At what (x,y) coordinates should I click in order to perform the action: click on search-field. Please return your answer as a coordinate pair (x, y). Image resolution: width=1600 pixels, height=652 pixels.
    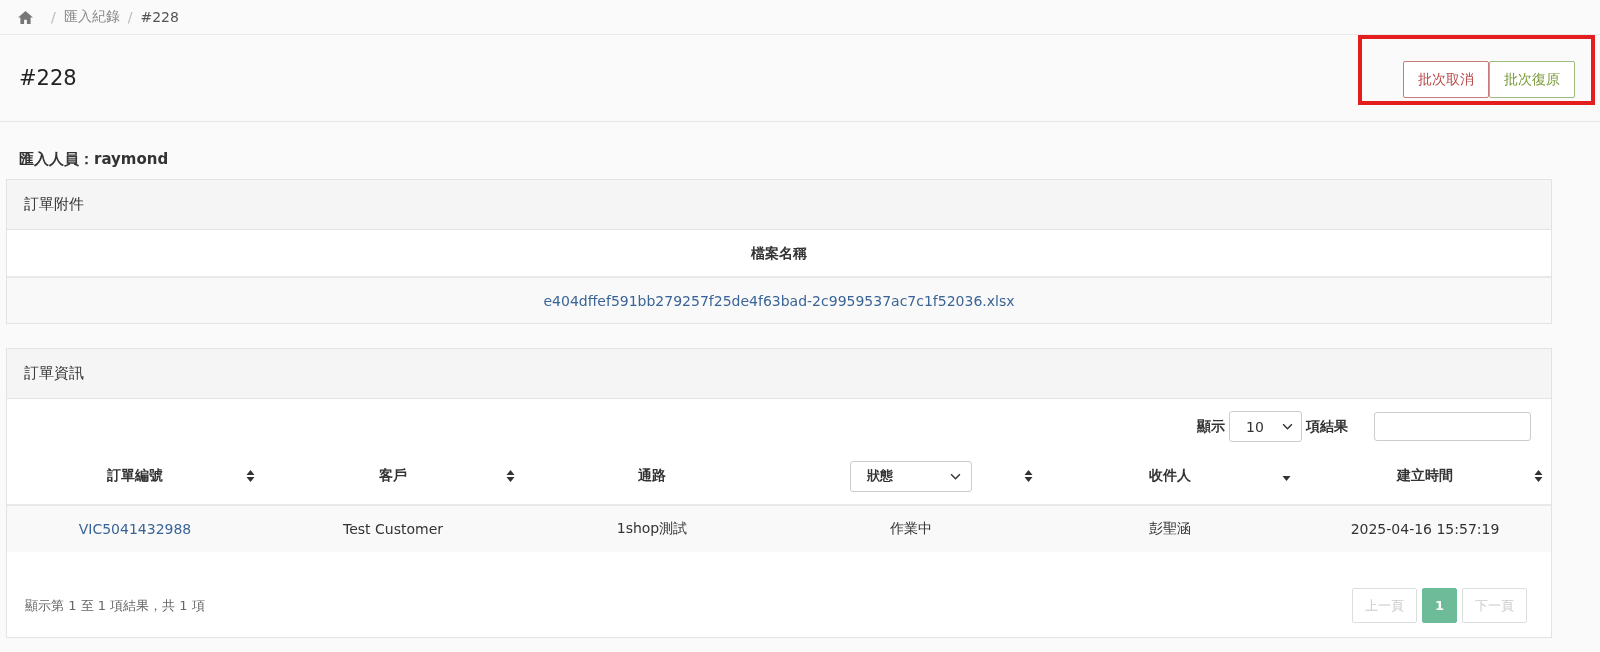
    Looking at the image, I should click on (1452, 426).